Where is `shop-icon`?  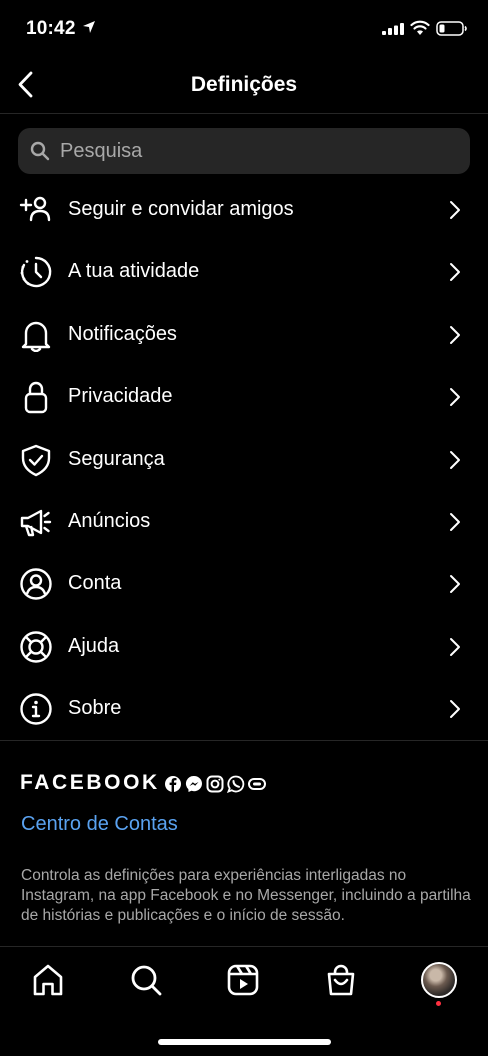 shop-icon is located at coordinates (341, 980).